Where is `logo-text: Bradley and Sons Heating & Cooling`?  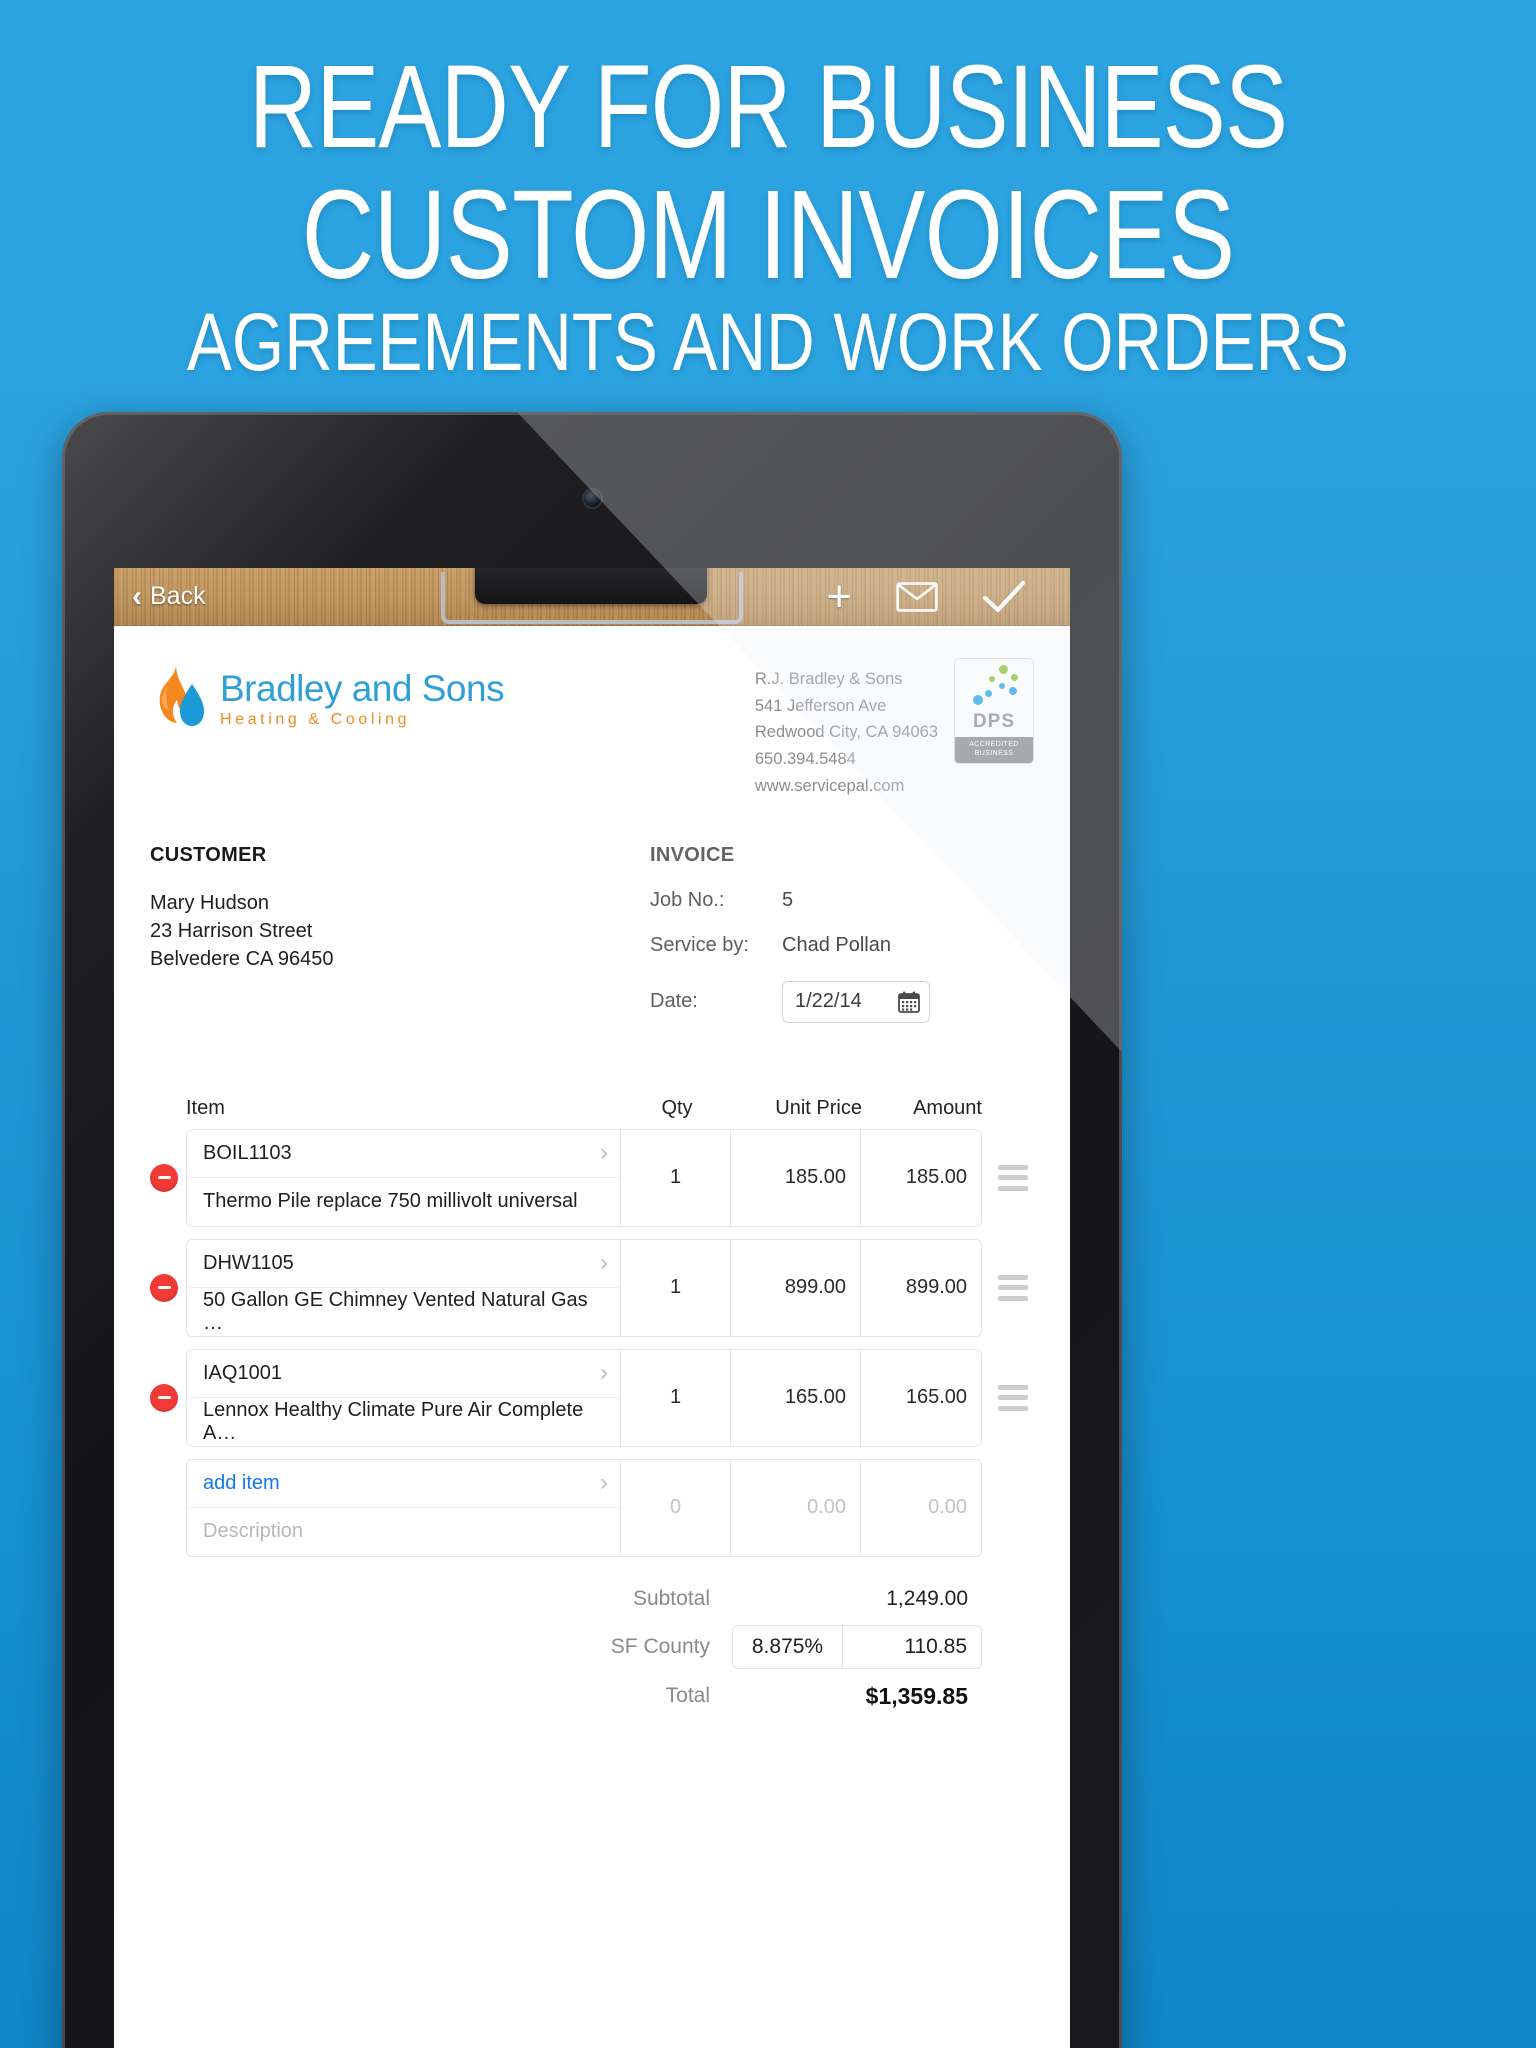
logo-text: Bradley and Sons Heating & Cooling is located at coordinates (362, 698).